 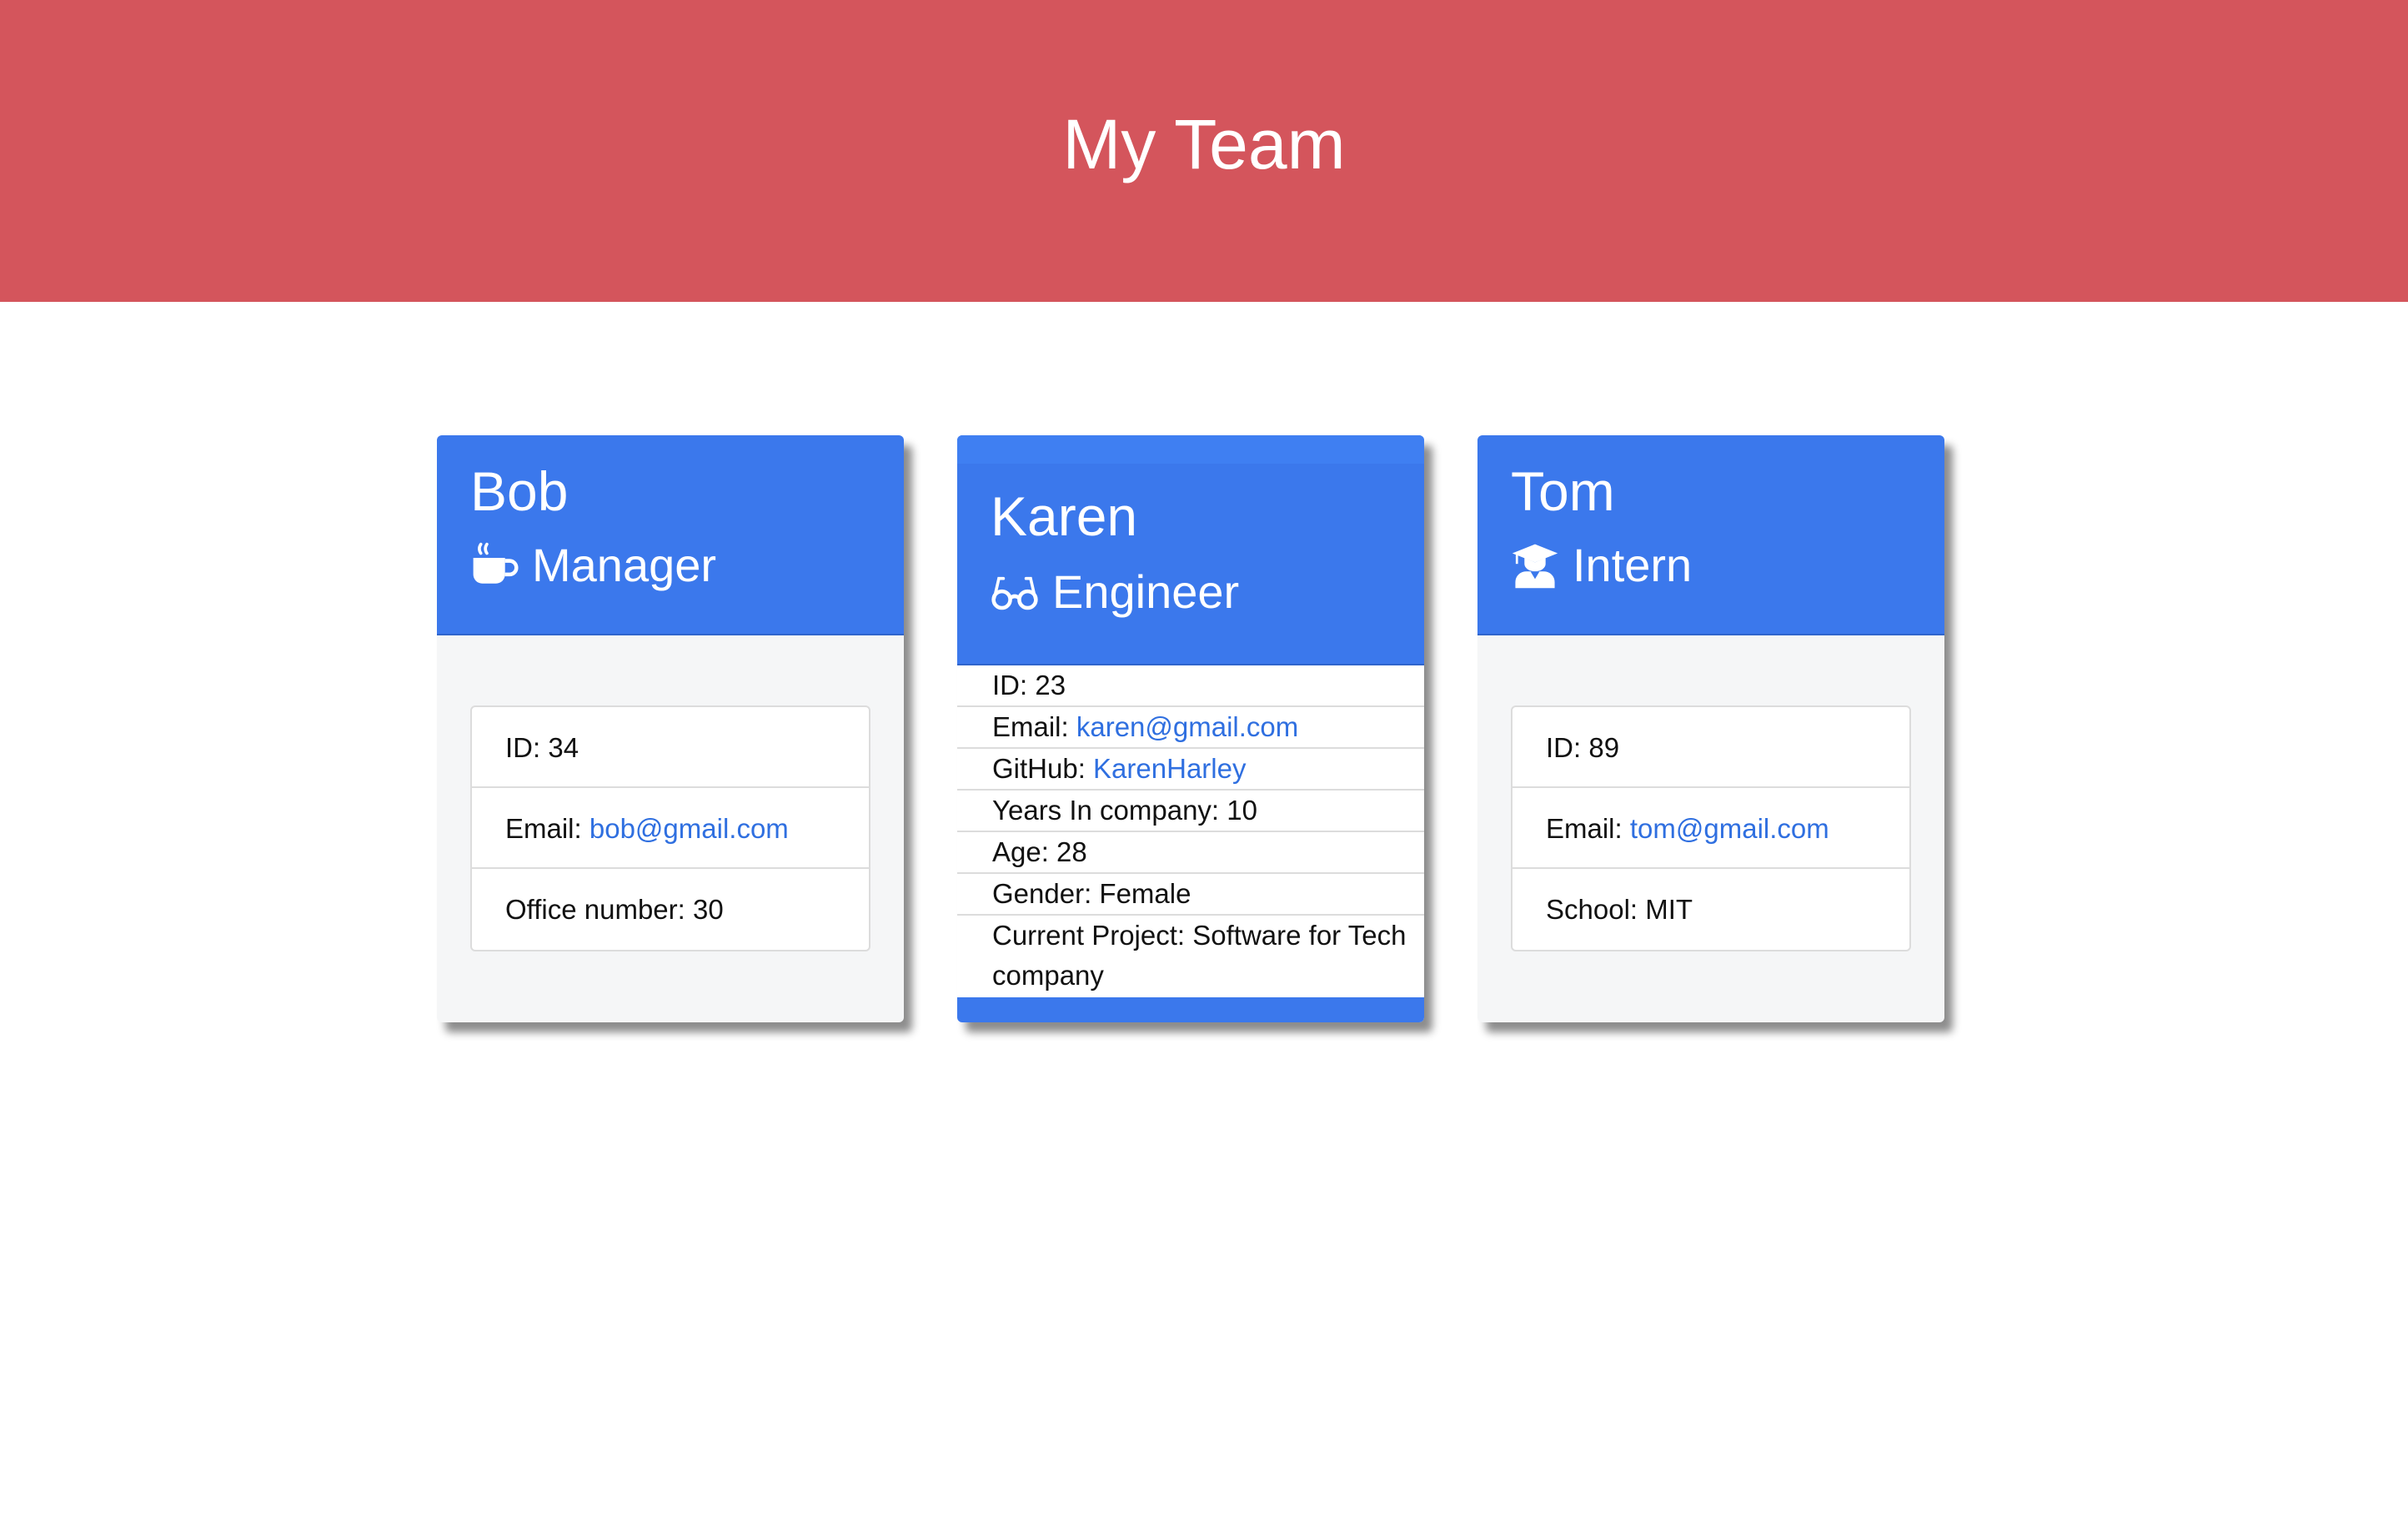 I want to click on employee-name: Karen, so click(x=1064, y=516).